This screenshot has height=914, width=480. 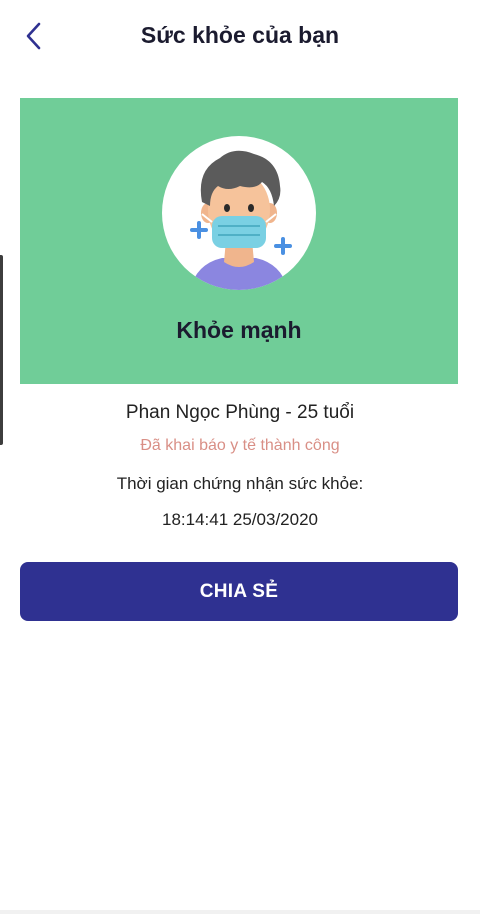 What do you see at coordinates (240, 35) in the screenshot?
I see `page-title: Sức khỏe của bạn` at bounding box center [240, 35].